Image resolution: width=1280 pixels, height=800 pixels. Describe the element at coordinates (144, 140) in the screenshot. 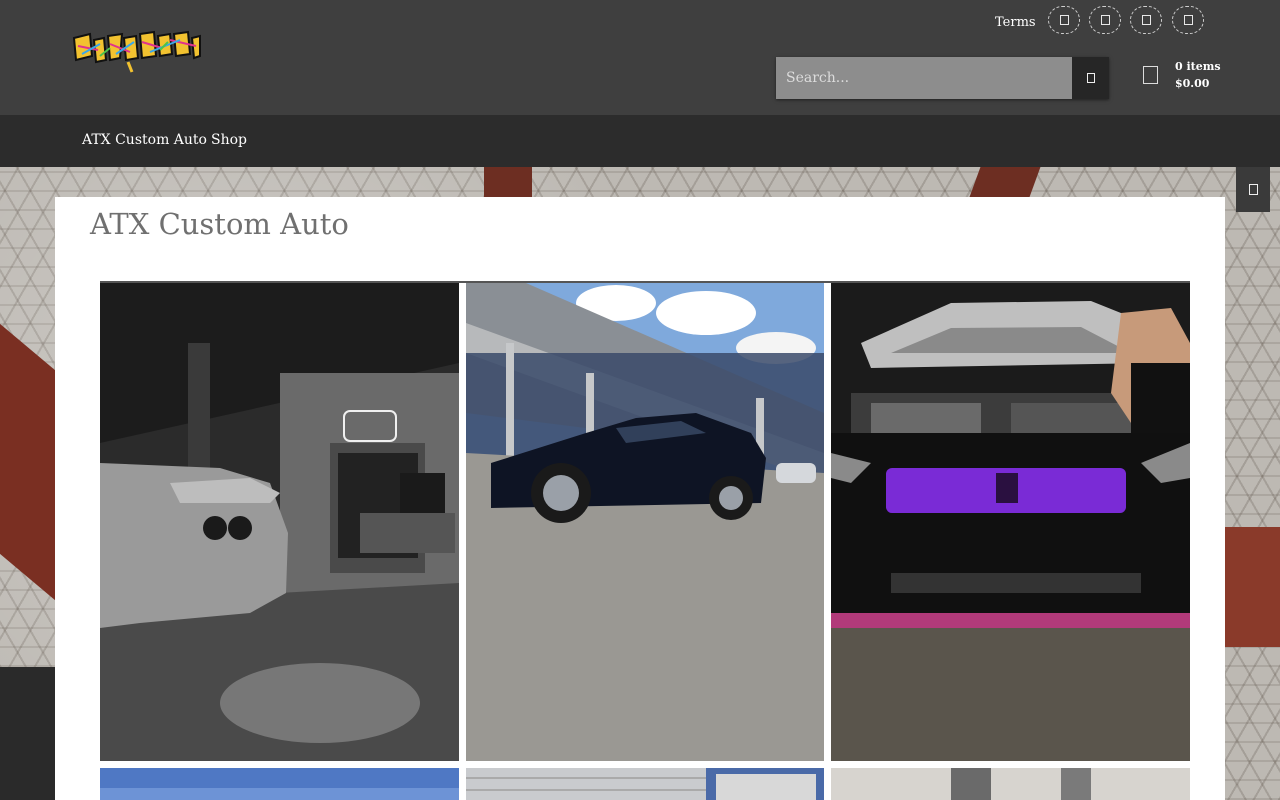

I see `nav-item-atx-custom-auto: ATX Custom Auto` at that location.